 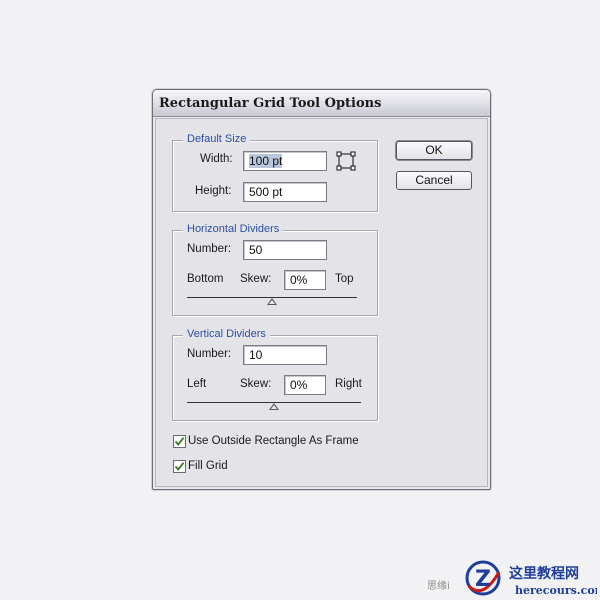 What do you see at coordinates (266, 192) in the screenshot?
I see `height-value: 500 pt` at bounding box center [266, 192].